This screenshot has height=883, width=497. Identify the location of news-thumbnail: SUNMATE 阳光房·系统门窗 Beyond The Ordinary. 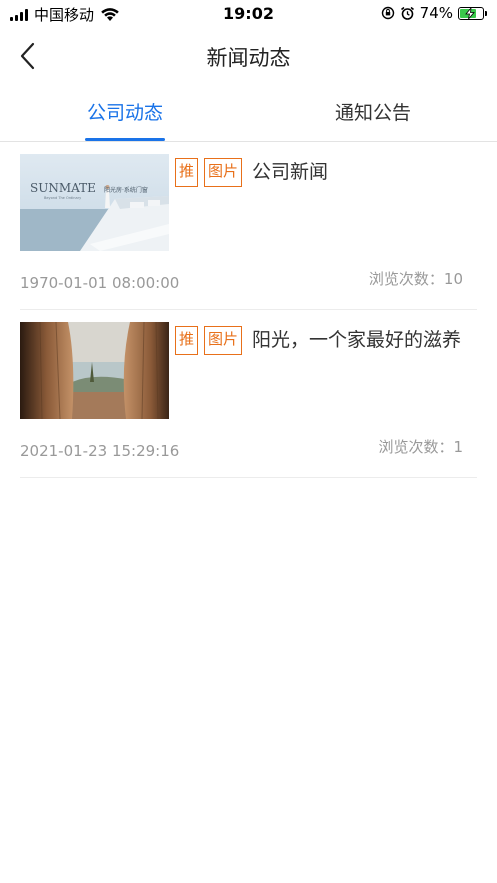
(94, 202).